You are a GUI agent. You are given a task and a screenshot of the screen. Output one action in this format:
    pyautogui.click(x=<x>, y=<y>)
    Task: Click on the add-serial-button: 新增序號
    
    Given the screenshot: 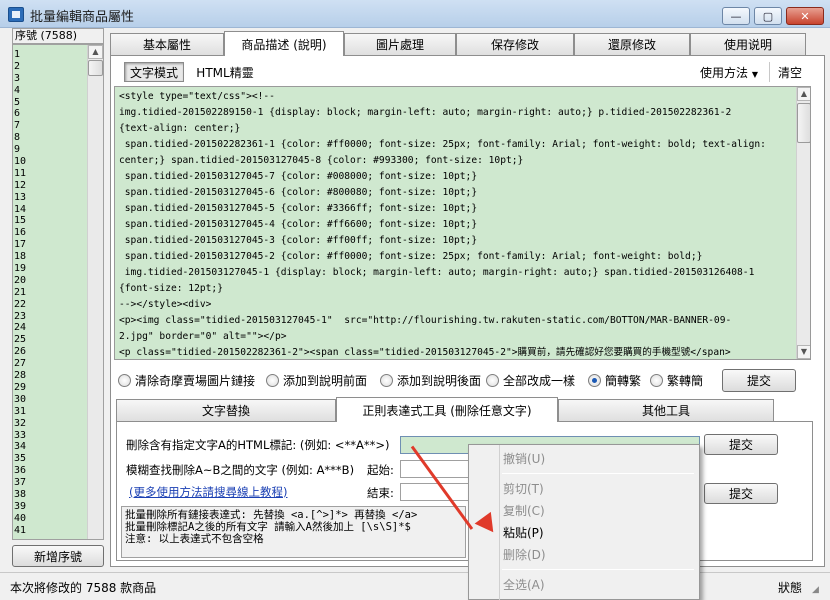 What is the action you would take?
    pyautogui.click(x=58, y=556)
    